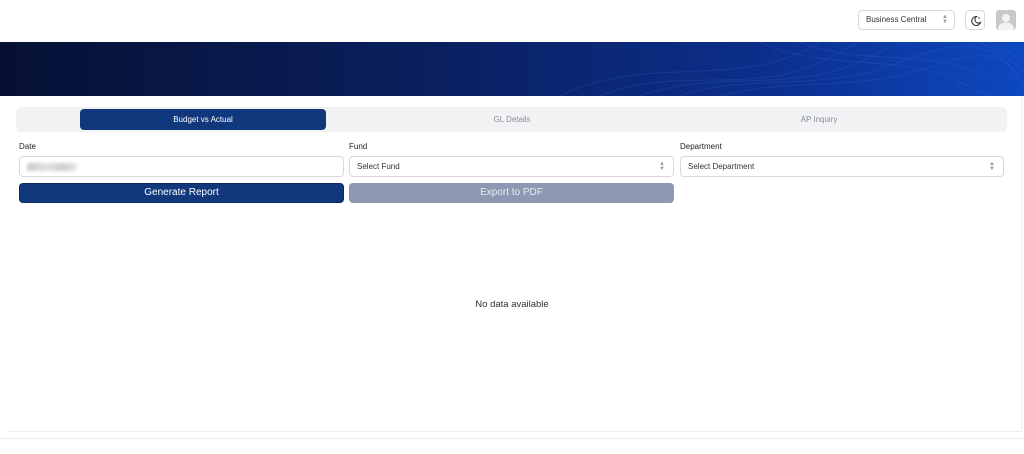  I want to click on export-pdf-button: Export to PDF, so click(511, 193).